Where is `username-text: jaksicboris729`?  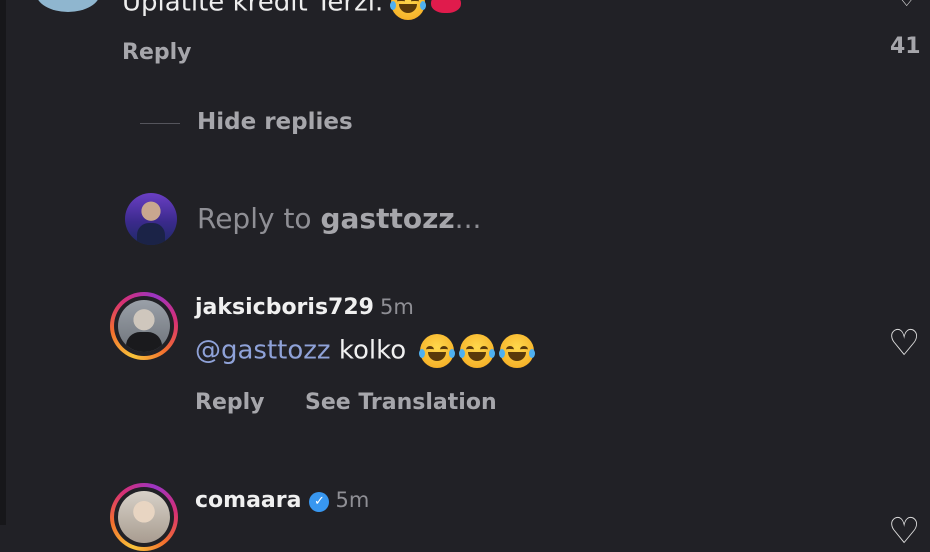
username-text: jaksicboris729 is located at coordinates (284, 307).